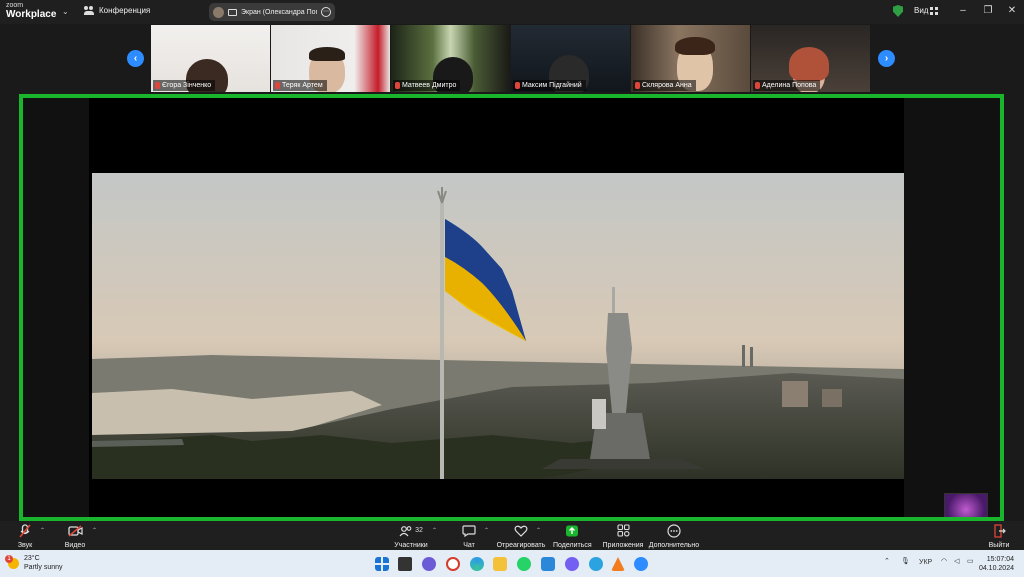  Describe the element at coordinates (674, 530) in the screenshot. I see `more-icon` at that location.